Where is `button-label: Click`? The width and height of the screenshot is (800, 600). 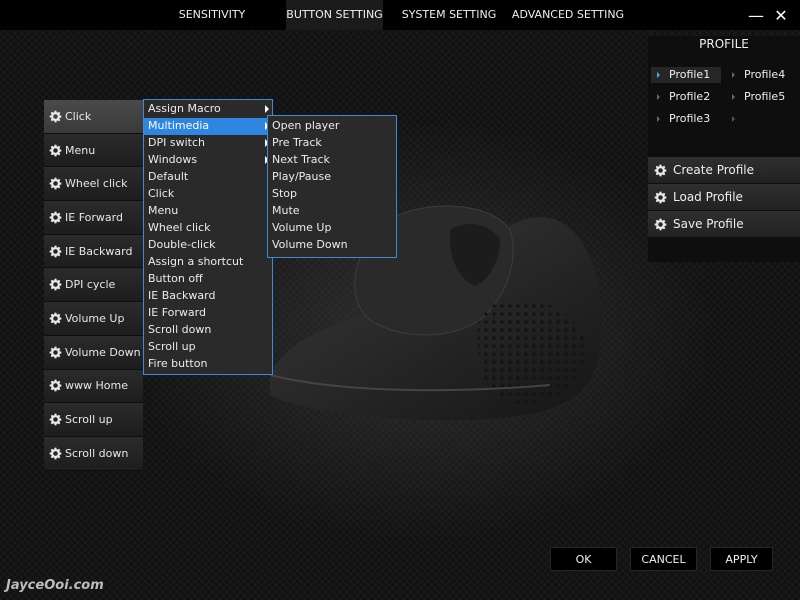
button-label: Click is located at coordinates (78, 116).